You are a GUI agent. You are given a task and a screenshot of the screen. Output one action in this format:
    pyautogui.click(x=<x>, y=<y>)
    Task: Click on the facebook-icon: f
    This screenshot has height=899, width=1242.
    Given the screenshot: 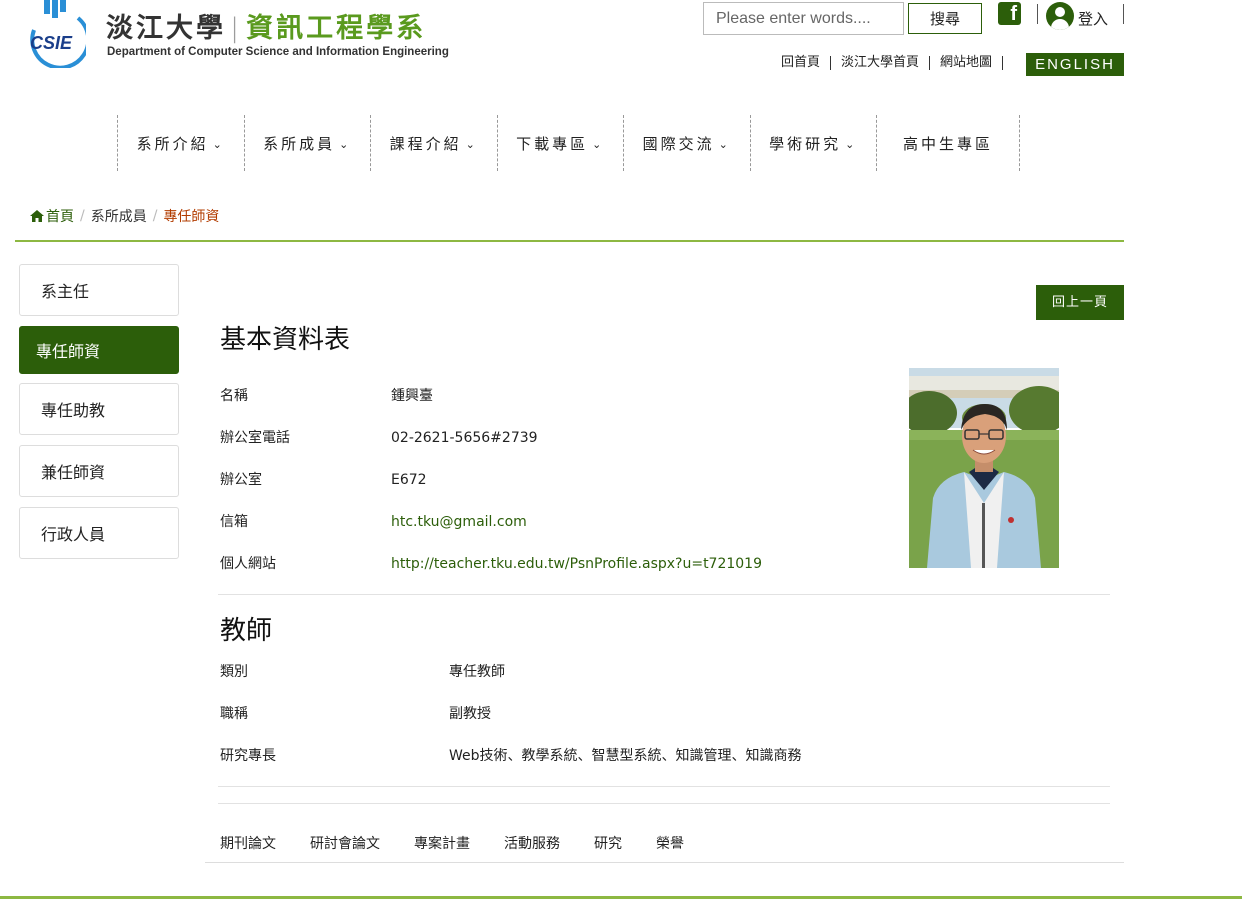 What is the action you would take?
    pyautogui.click(x=1009, y=13)
    